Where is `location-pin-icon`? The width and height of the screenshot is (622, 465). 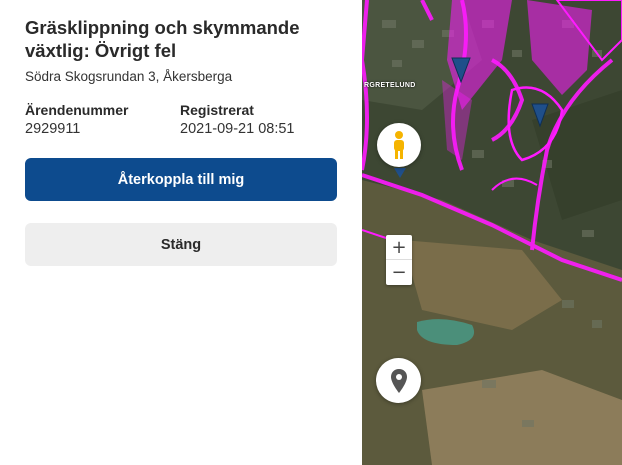 location-pin-icon is located at coordinates (398, 380).